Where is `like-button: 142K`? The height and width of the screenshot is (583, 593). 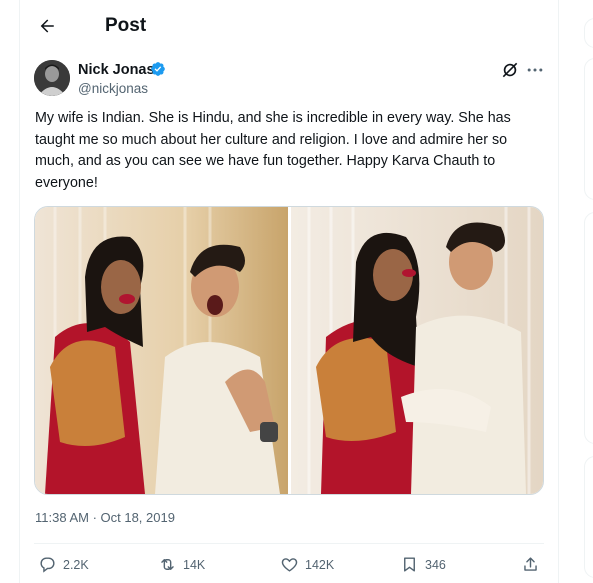 like-button: 142K is located at coordinates (307, 564).